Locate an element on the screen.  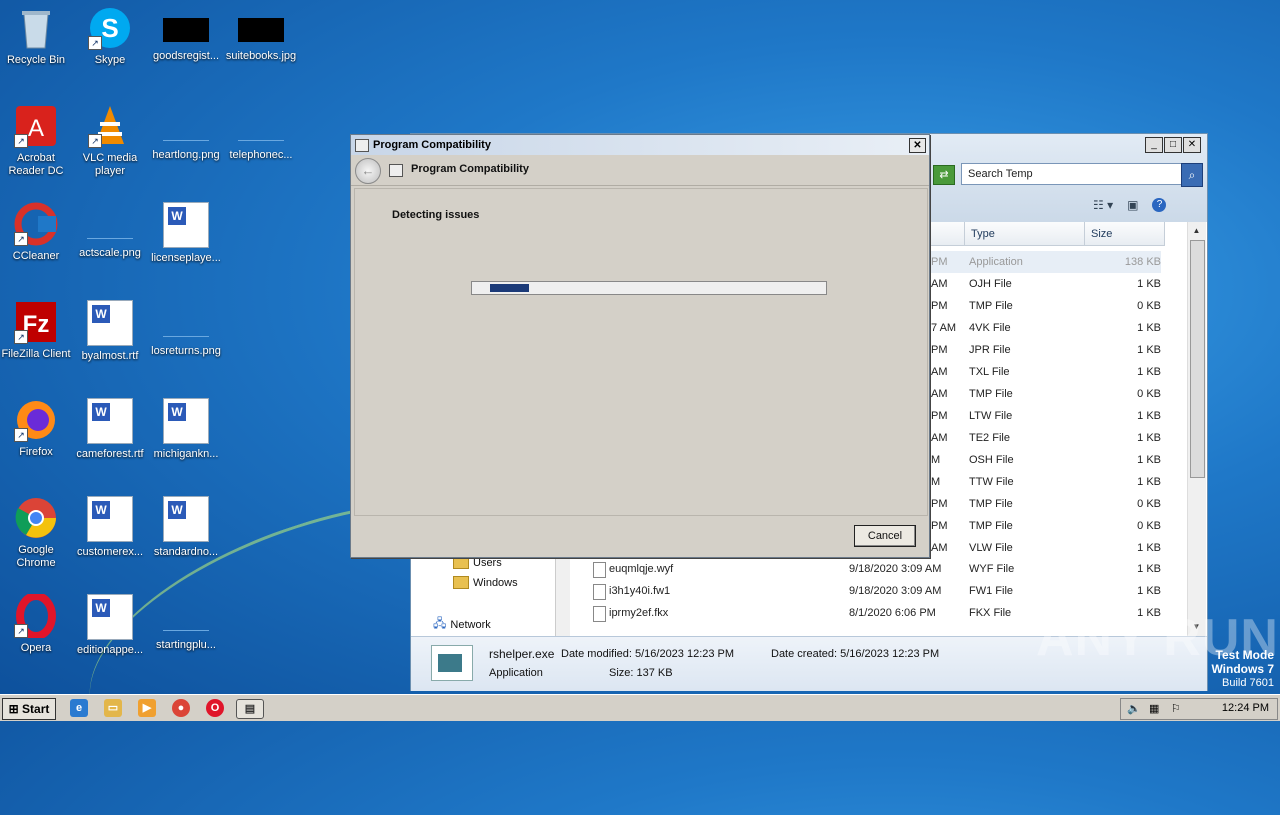
desktop-icon-cameforest: W cameforest.rtf is located at coordinates (110, 429).